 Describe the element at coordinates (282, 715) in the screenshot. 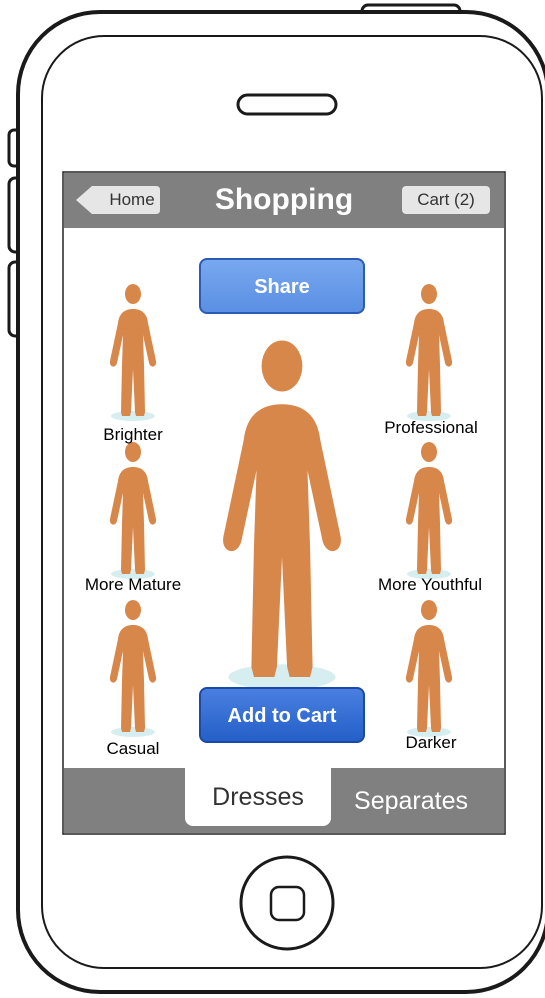

I see `add-to-cart-button: Add to Cart` at that location.